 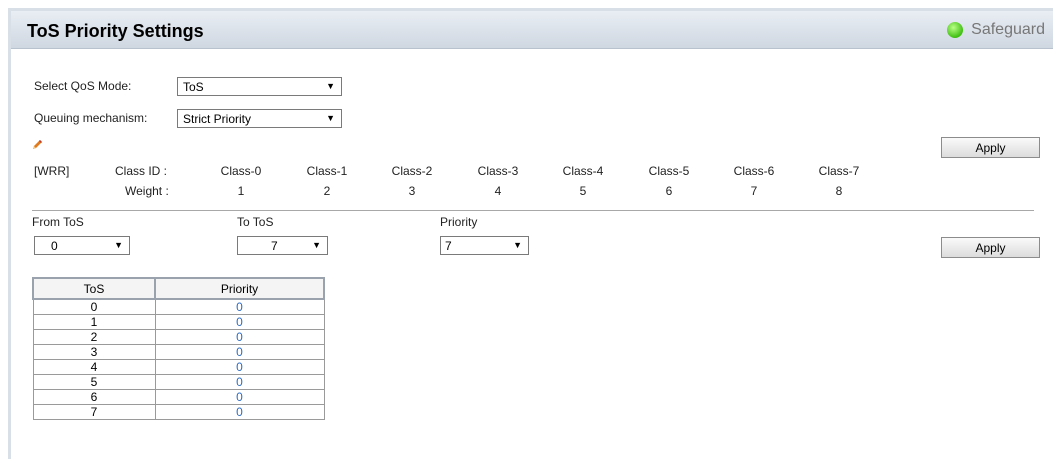 What do you see at coordinates (583, 191) in the screenshot?
I see `weight-4: 5` at bounding box center [583, 191].